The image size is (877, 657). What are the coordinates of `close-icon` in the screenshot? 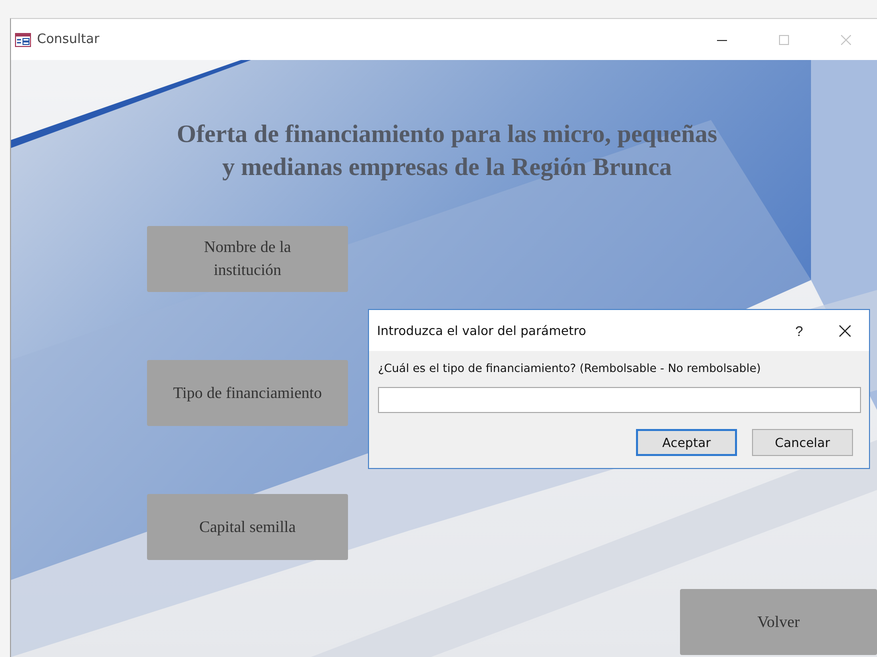 It's located at (845, 330).